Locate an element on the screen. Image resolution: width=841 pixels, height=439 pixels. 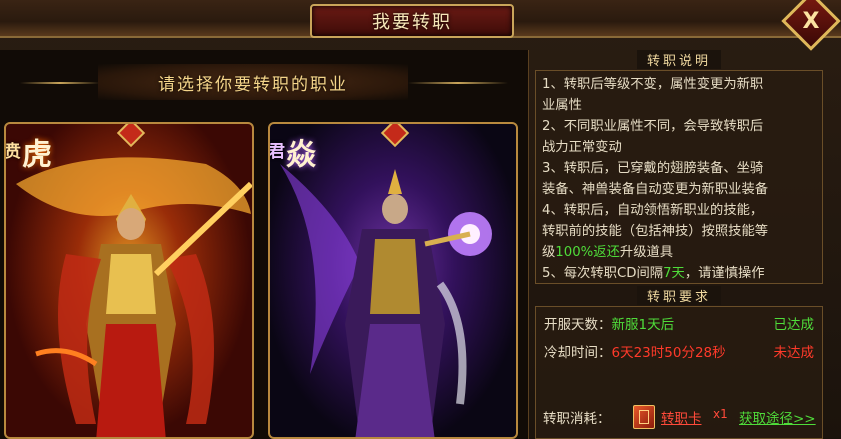
requirements-header: 转职要求 is located at coordinates (679, 295).